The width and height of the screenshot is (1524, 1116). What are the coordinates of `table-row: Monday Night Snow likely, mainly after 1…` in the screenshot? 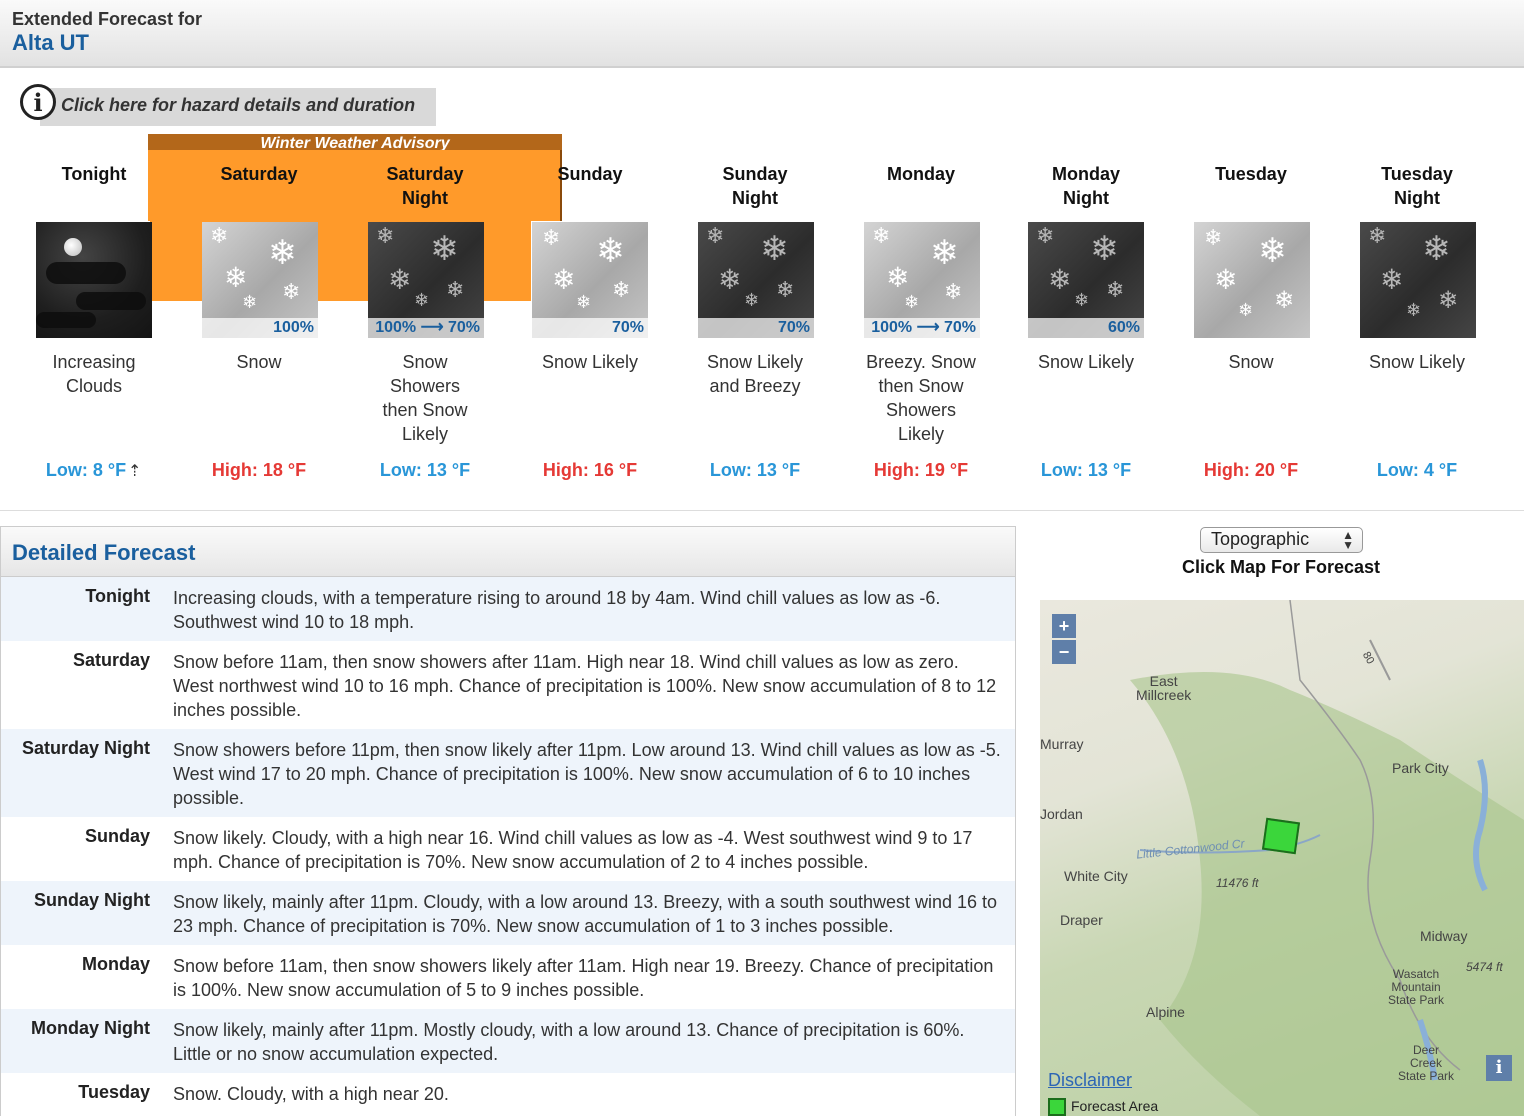 It's located at (508, 1041).